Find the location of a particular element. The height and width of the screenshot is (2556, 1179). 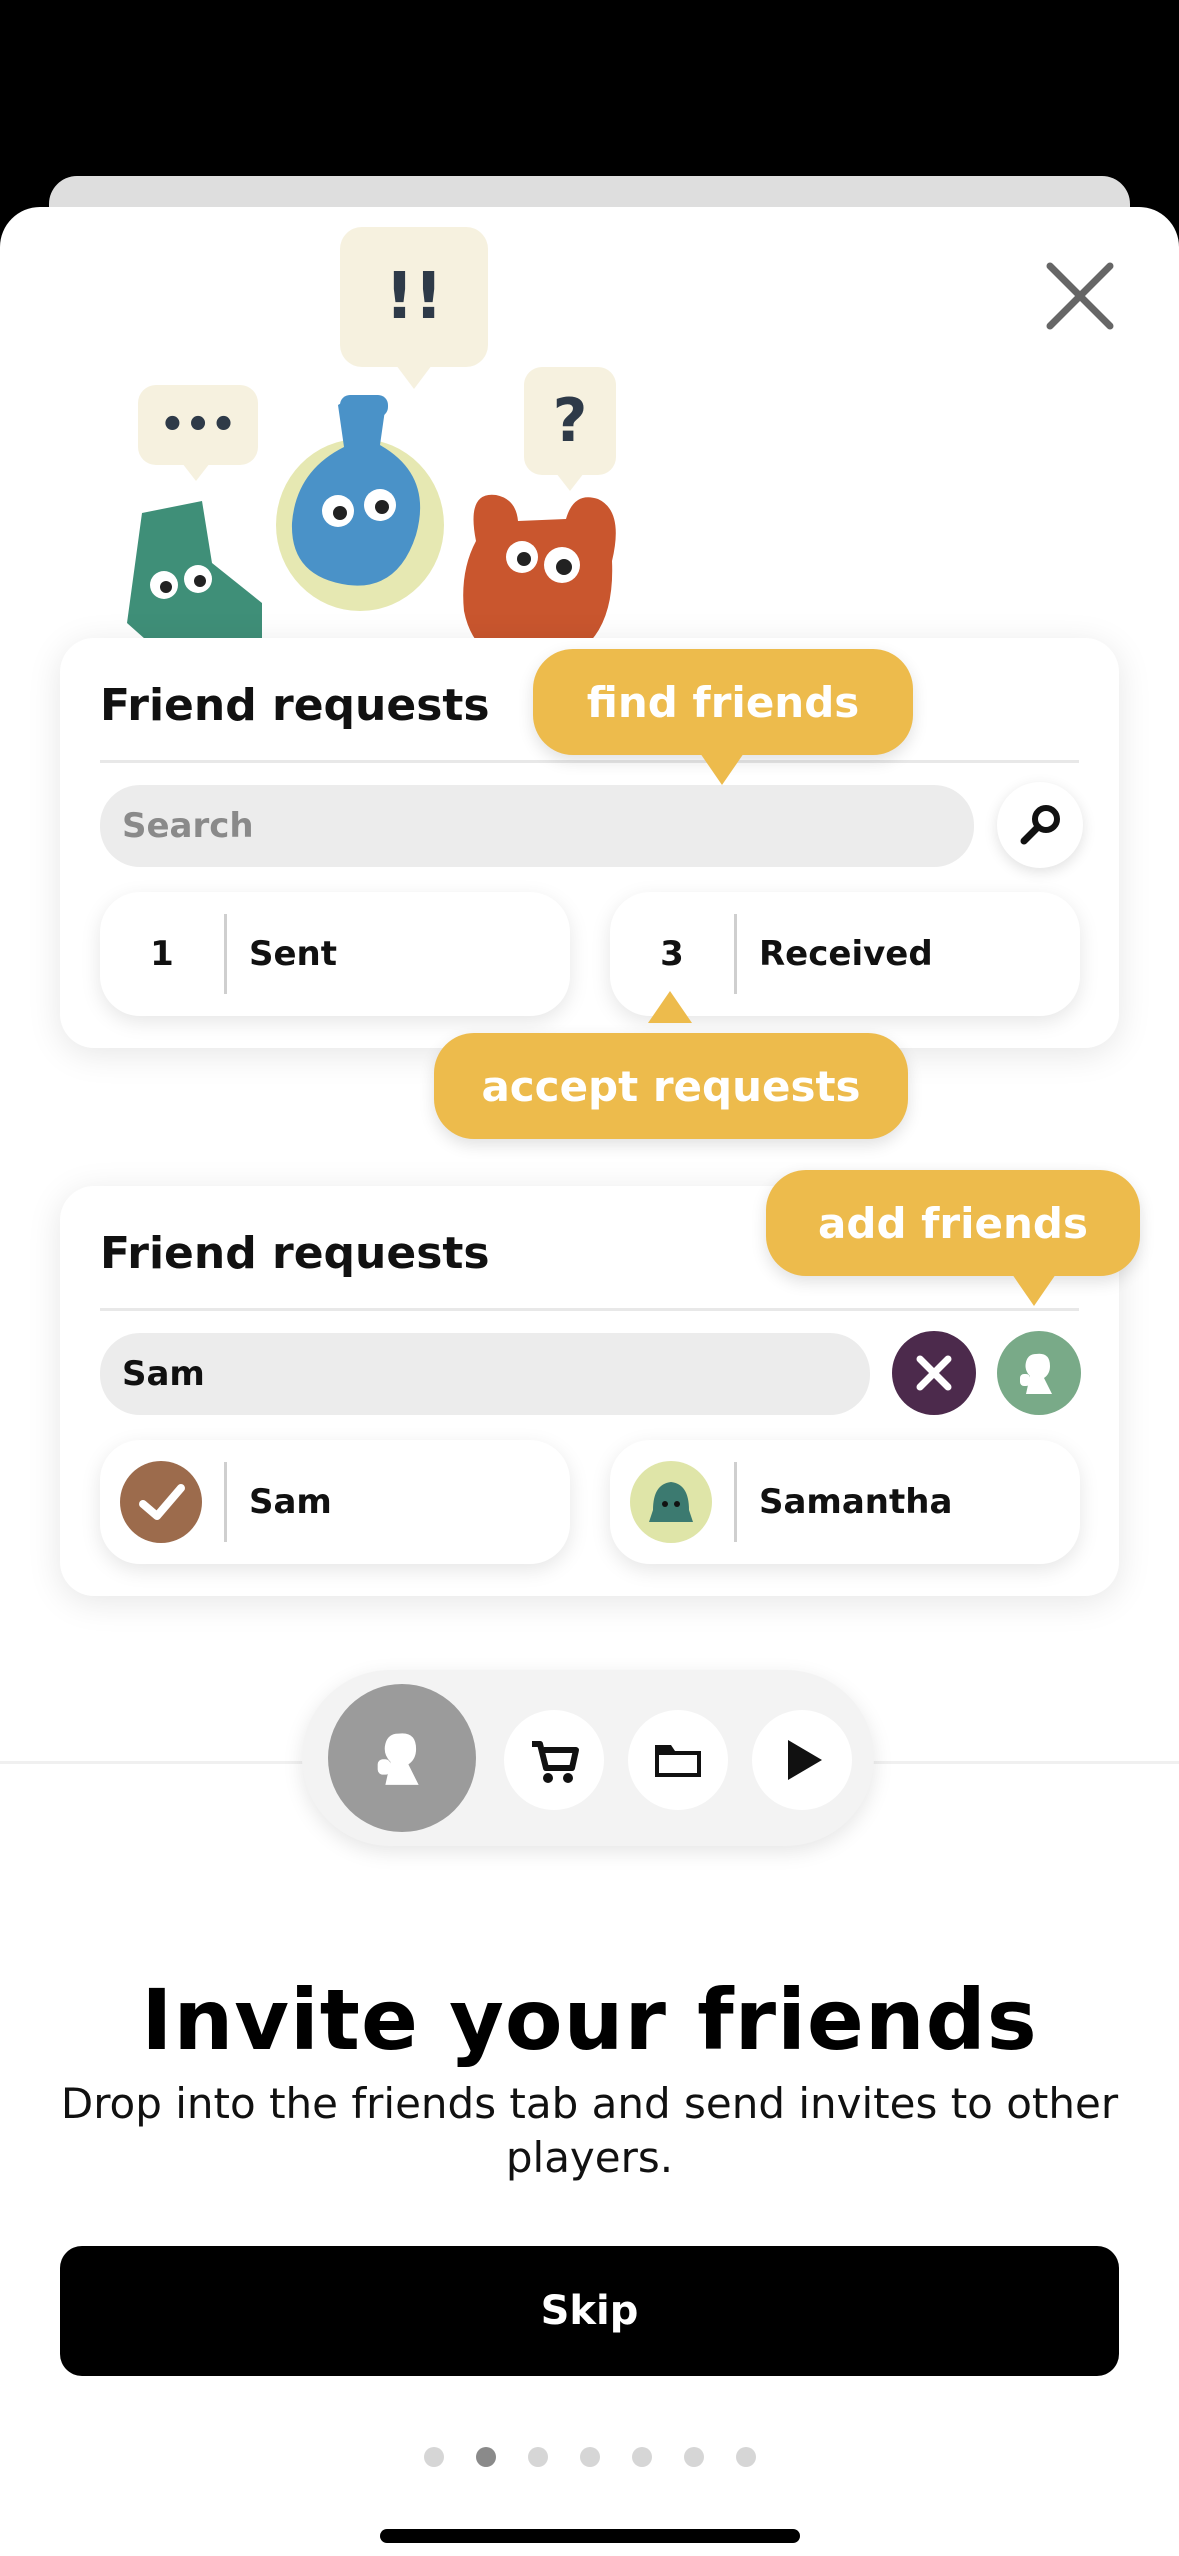

skip-label: Skip is located at coordinates (589, 2311).